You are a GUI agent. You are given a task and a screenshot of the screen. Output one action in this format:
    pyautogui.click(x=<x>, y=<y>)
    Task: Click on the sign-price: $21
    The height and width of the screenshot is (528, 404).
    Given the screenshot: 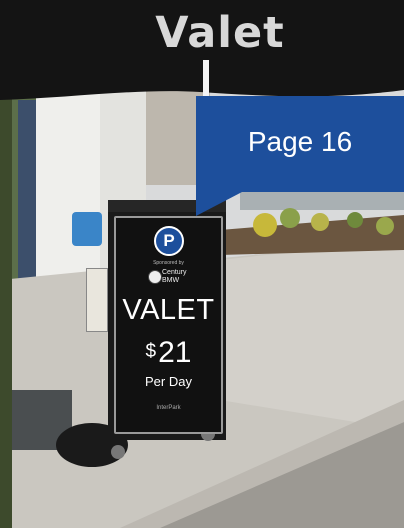 What is the action you would take?
    pyautogui.click(x=168, y=353)
    